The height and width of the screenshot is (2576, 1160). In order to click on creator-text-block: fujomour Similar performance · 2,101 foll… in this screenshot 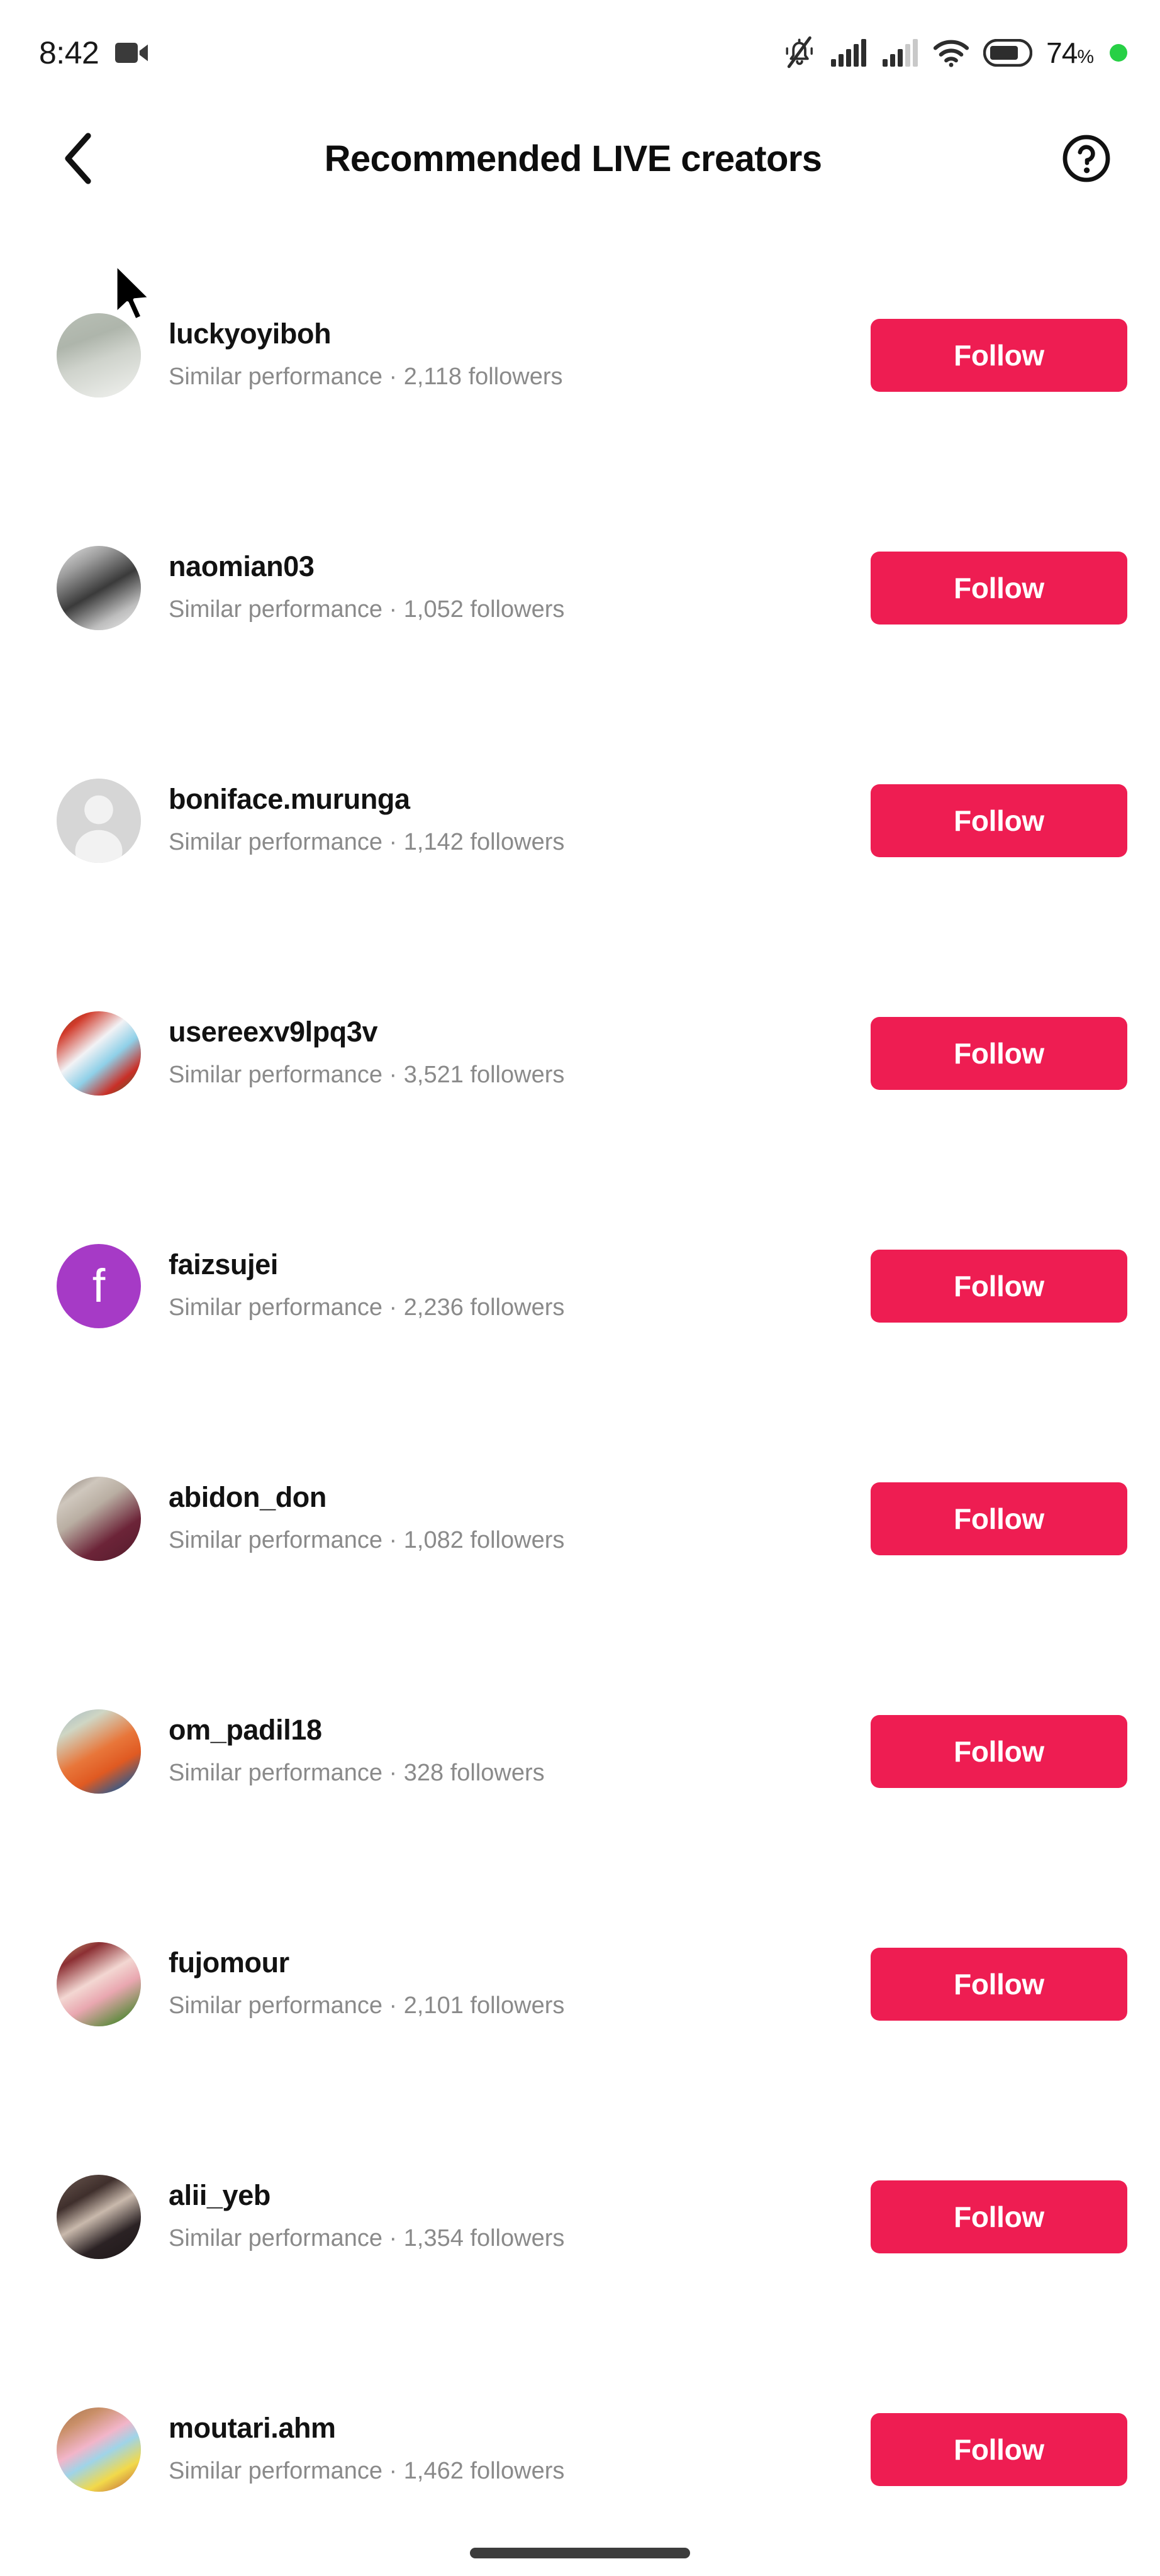, I will do `click(512, 1983)`.